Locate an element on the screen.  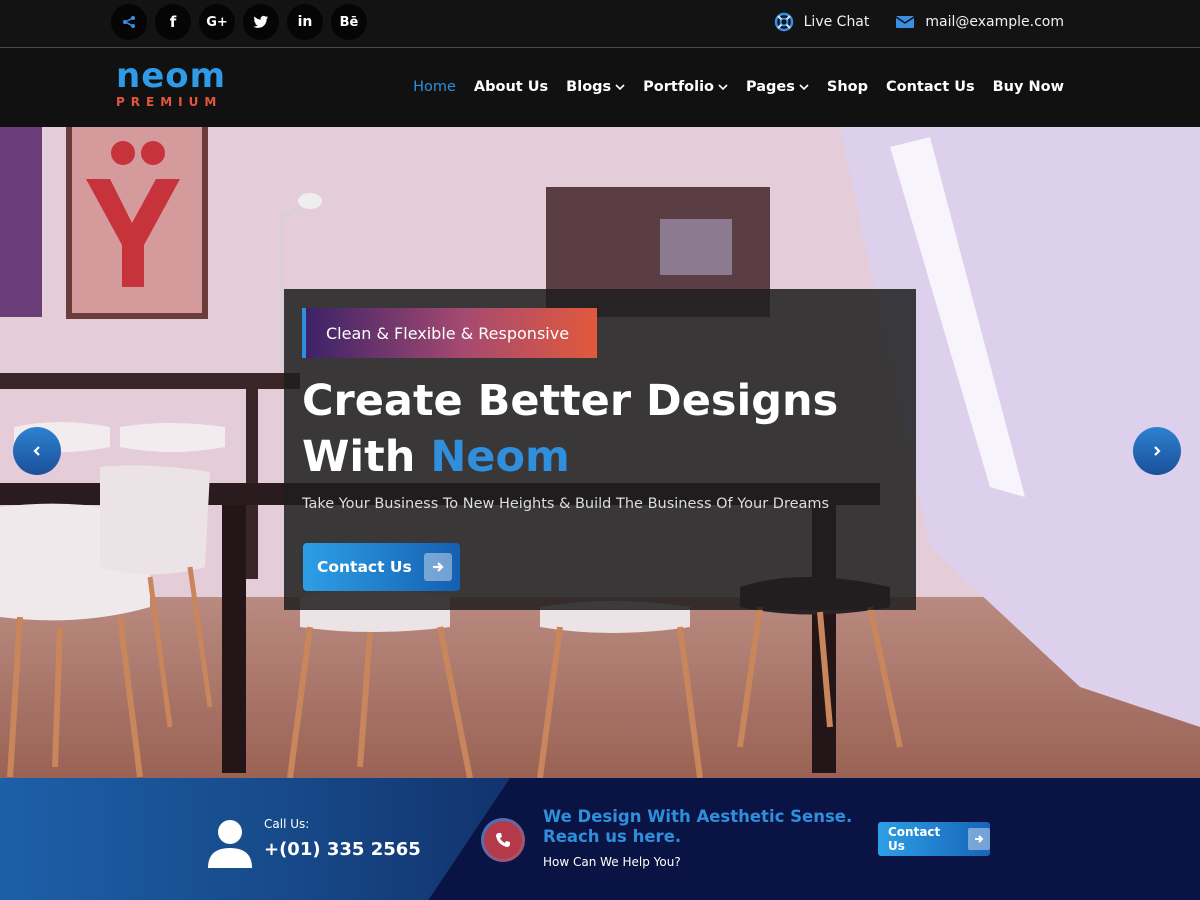
site-logo: neom PREMIUM is located at coordinates (186, 89).